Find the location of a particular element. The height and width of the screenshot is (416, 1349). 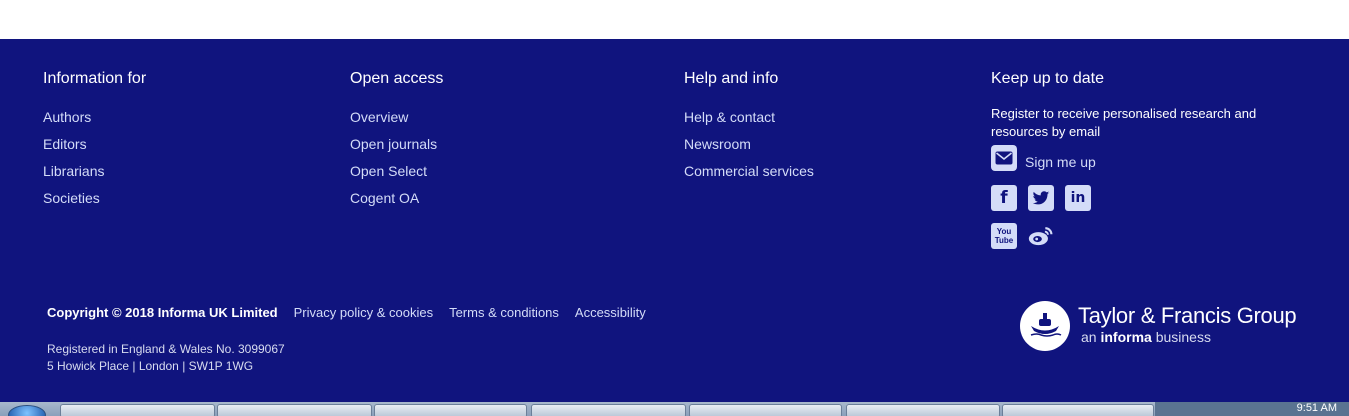

tf-logo-icon is located at coordinates (1045, 326).